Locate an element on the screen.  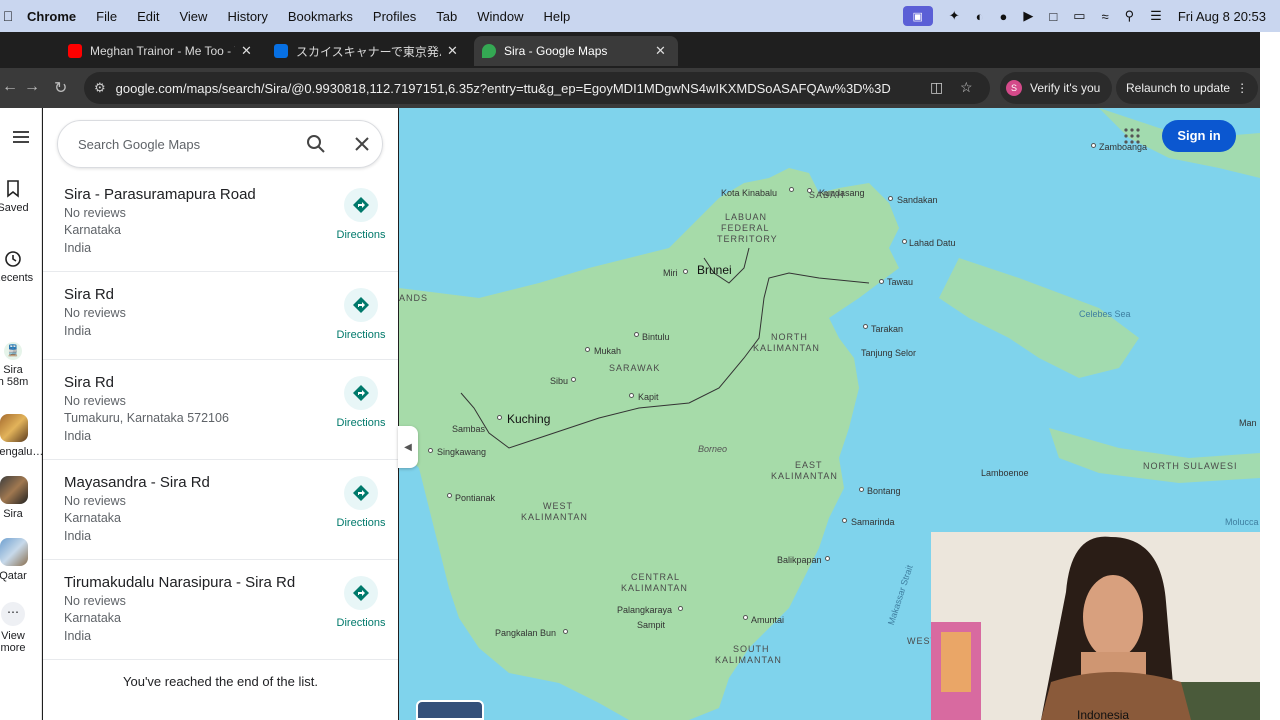
menu-app-name: Chrome is located at coordinates (51, 16).